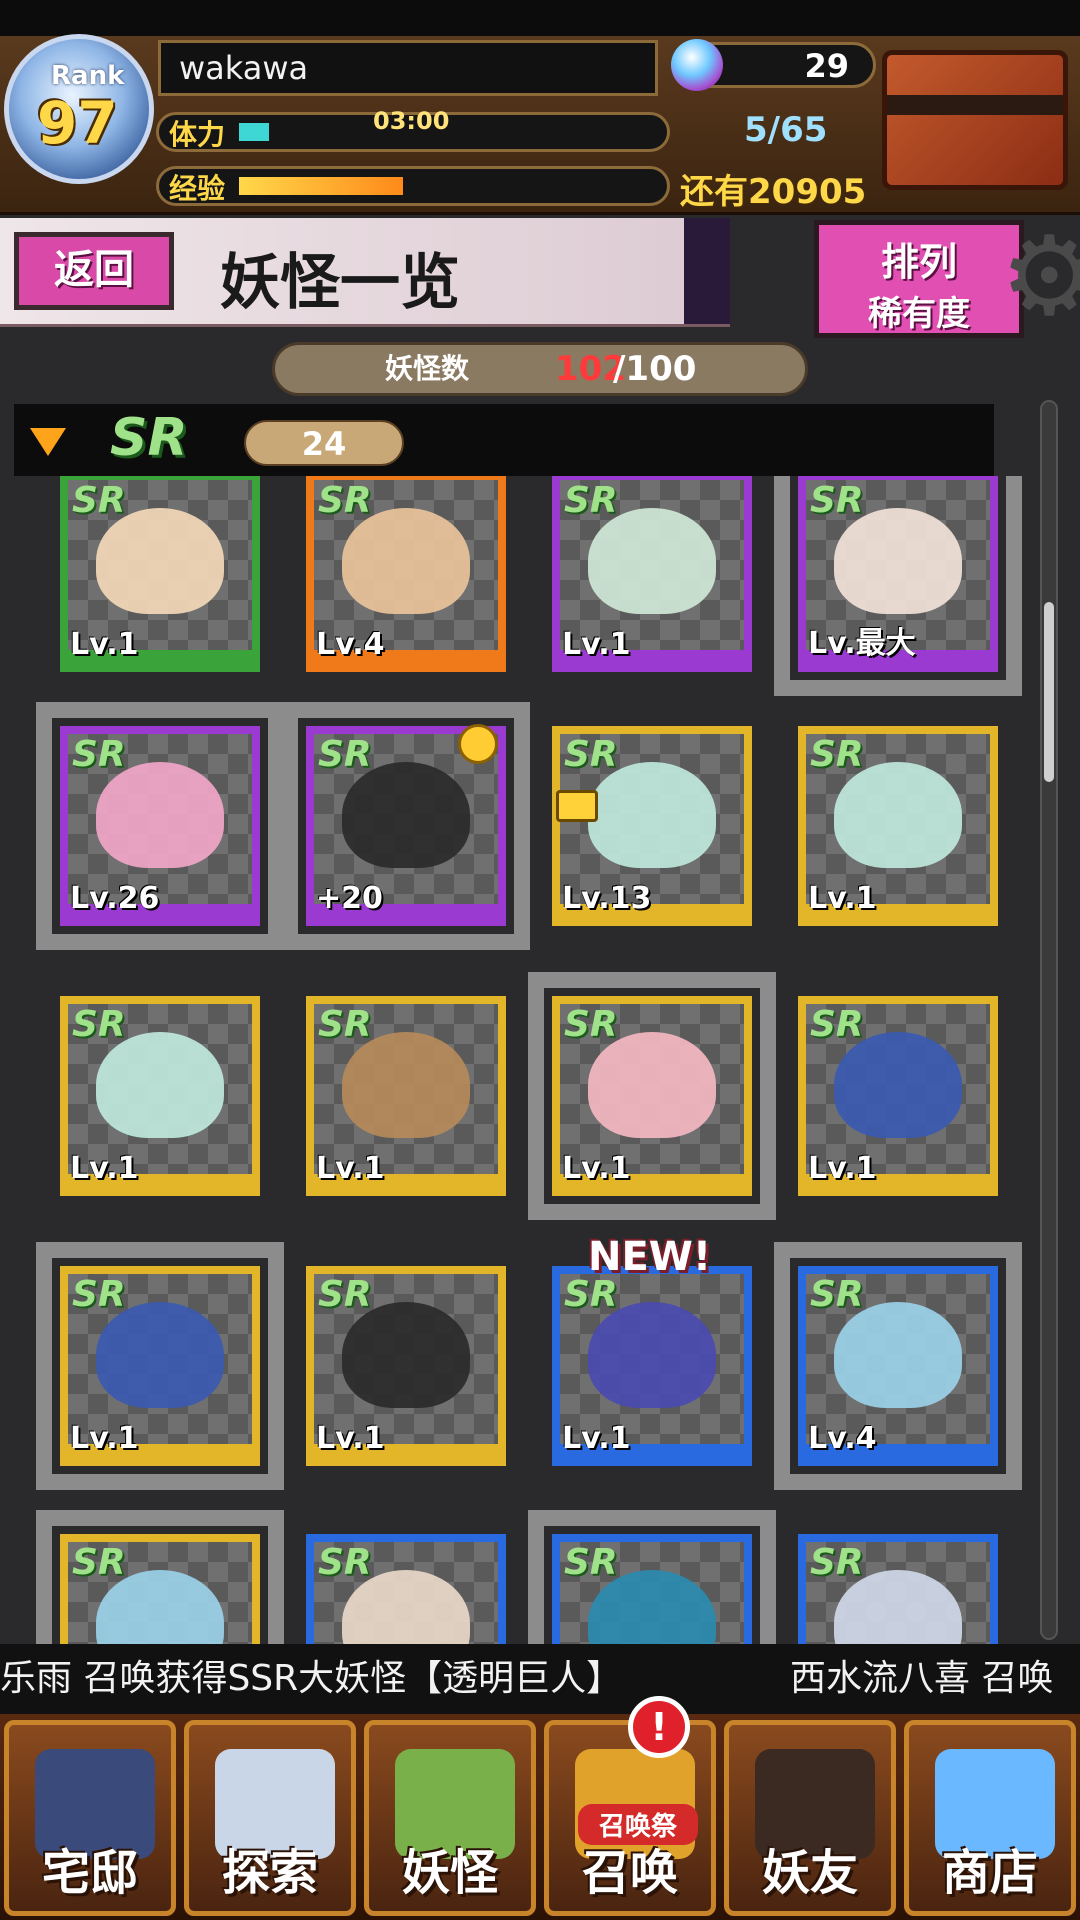 The width and height of the screenshot is (1080, 1920). What do you see at coordinates (478, 744) in the screenshot?
I see `medal-icon` at bounding box center [478, 744].